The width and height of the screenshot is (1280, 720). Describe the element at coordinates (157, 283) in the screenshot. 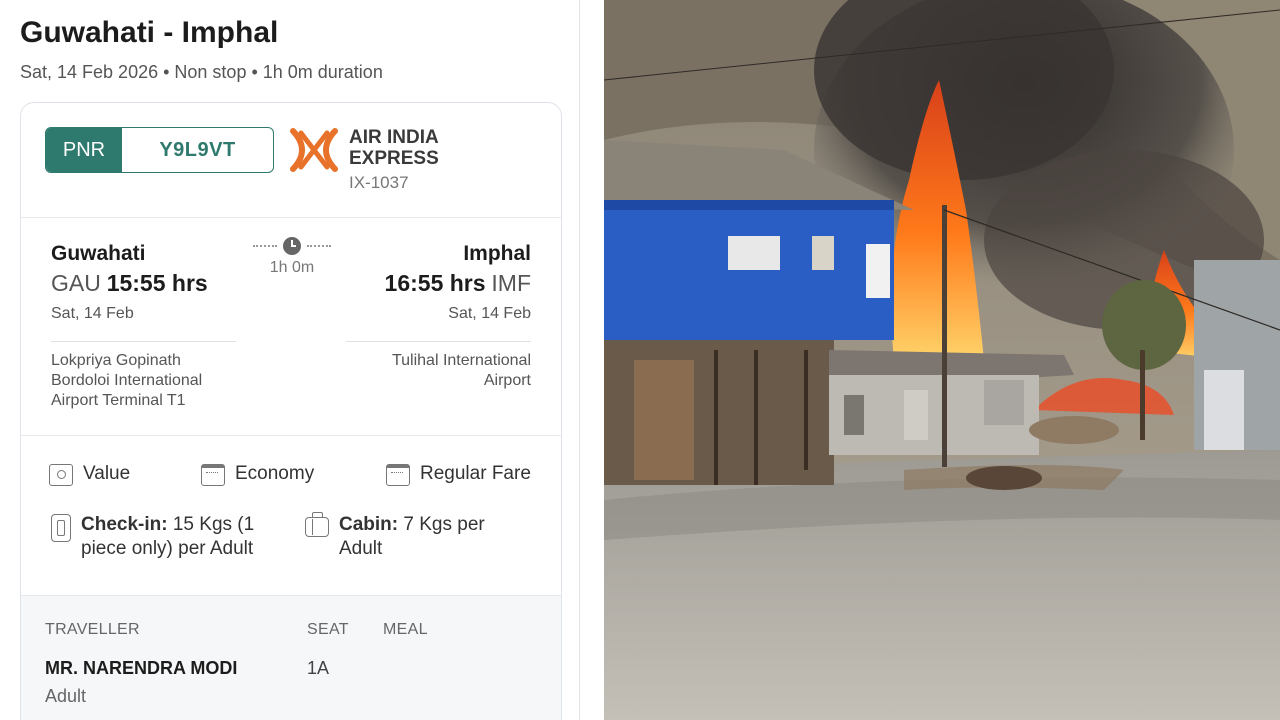

I see `departure-time: 15:55 hrs` at that location.